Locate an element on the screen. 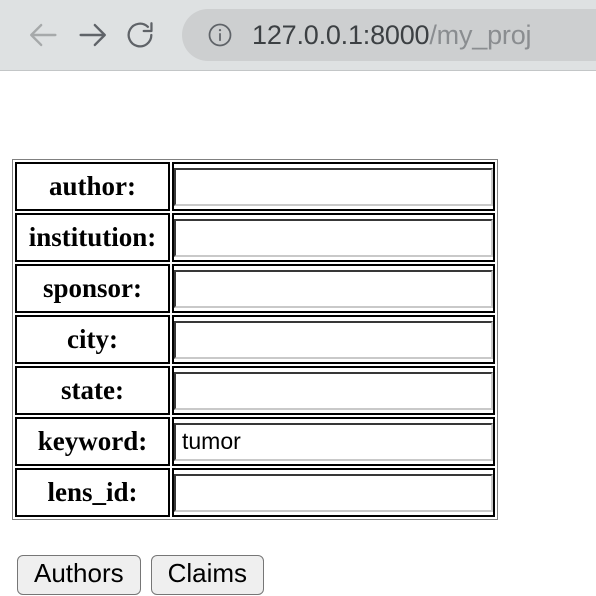 The image size is (596, 596). state-input is located at coordinates (333, 390).